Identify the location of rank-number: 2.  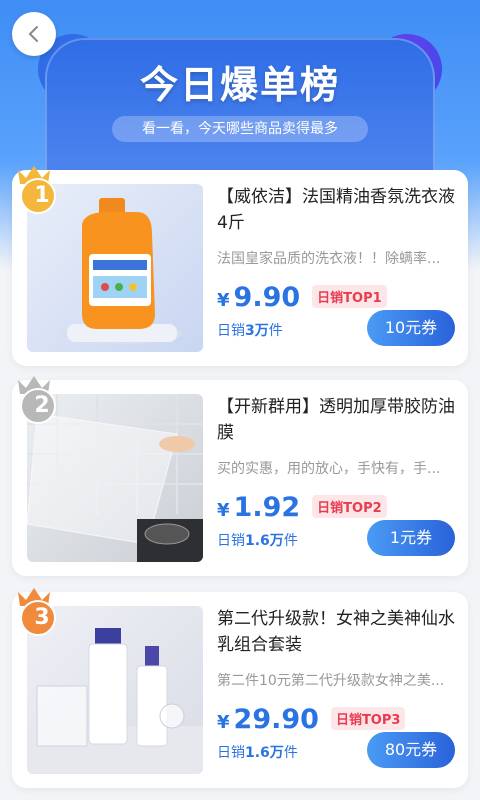
(42, 405).